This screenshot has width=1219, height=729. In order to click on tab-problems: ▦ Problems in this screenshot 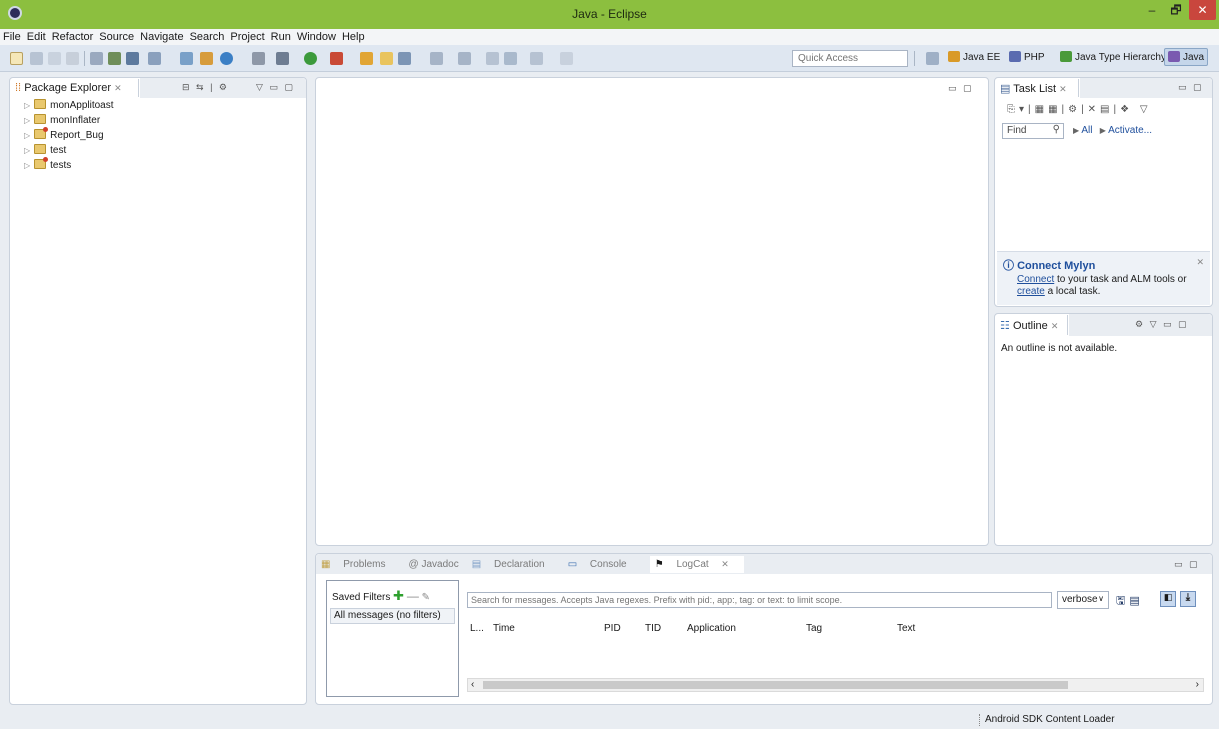, I will do `click(358, 564)`.